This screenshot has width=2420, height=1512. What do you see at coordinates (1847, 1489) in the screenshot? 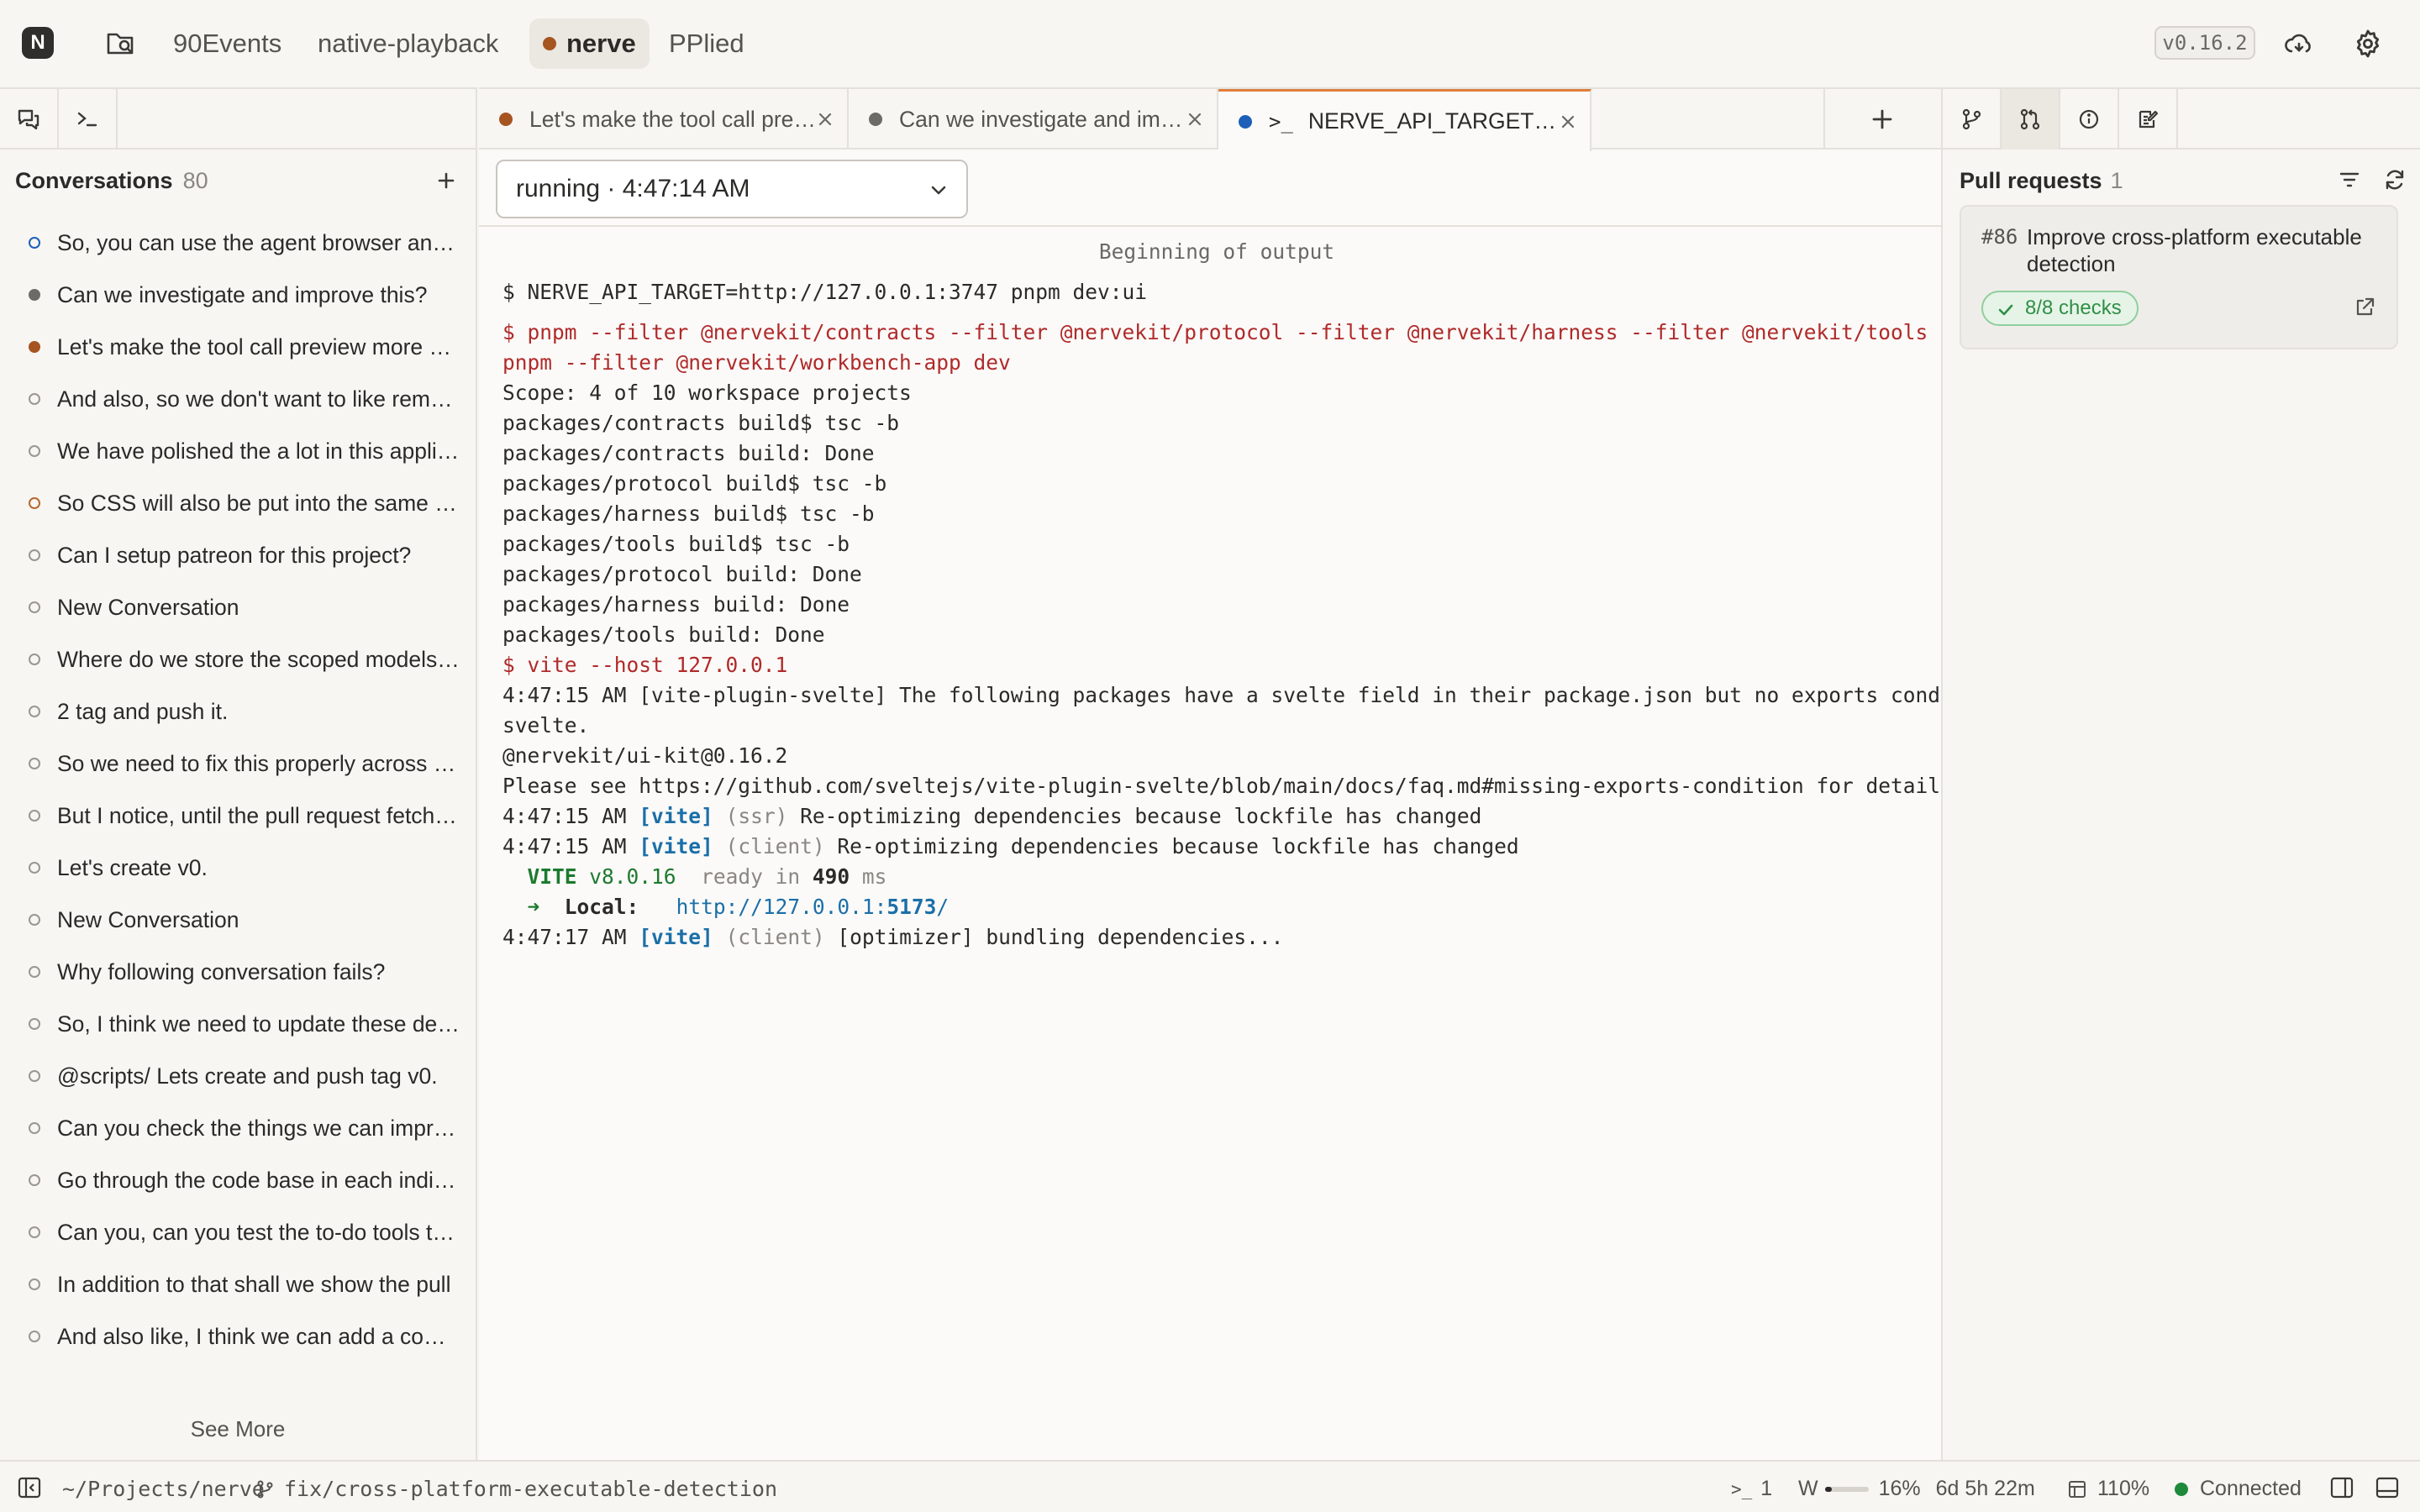
I see `usage-meter` at bounding box center [1847, 1489].